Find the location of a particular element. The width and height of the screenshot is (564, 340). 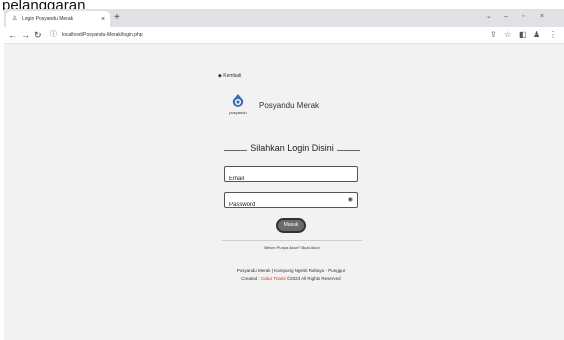

divider is located at coordinates (292, 240).